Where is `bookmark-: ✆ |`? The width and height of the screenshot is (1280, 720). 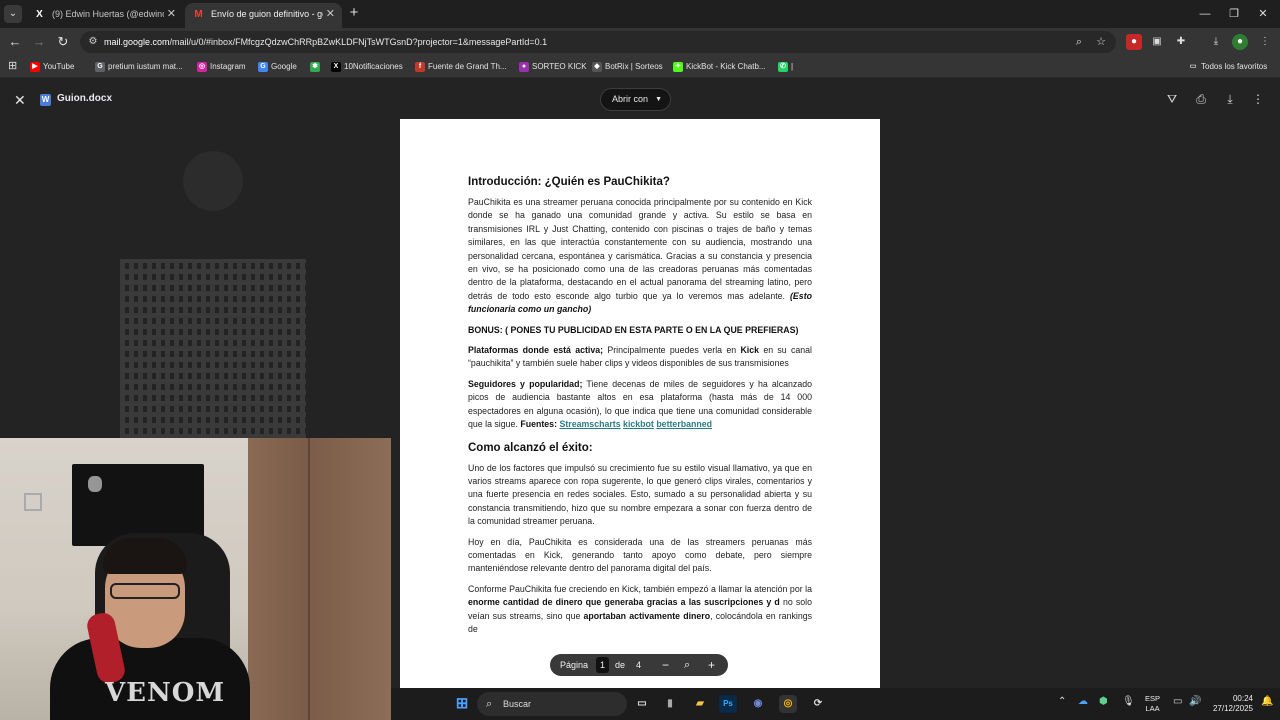 bookmark-: ✆ | is located at coordinates (785, 67).